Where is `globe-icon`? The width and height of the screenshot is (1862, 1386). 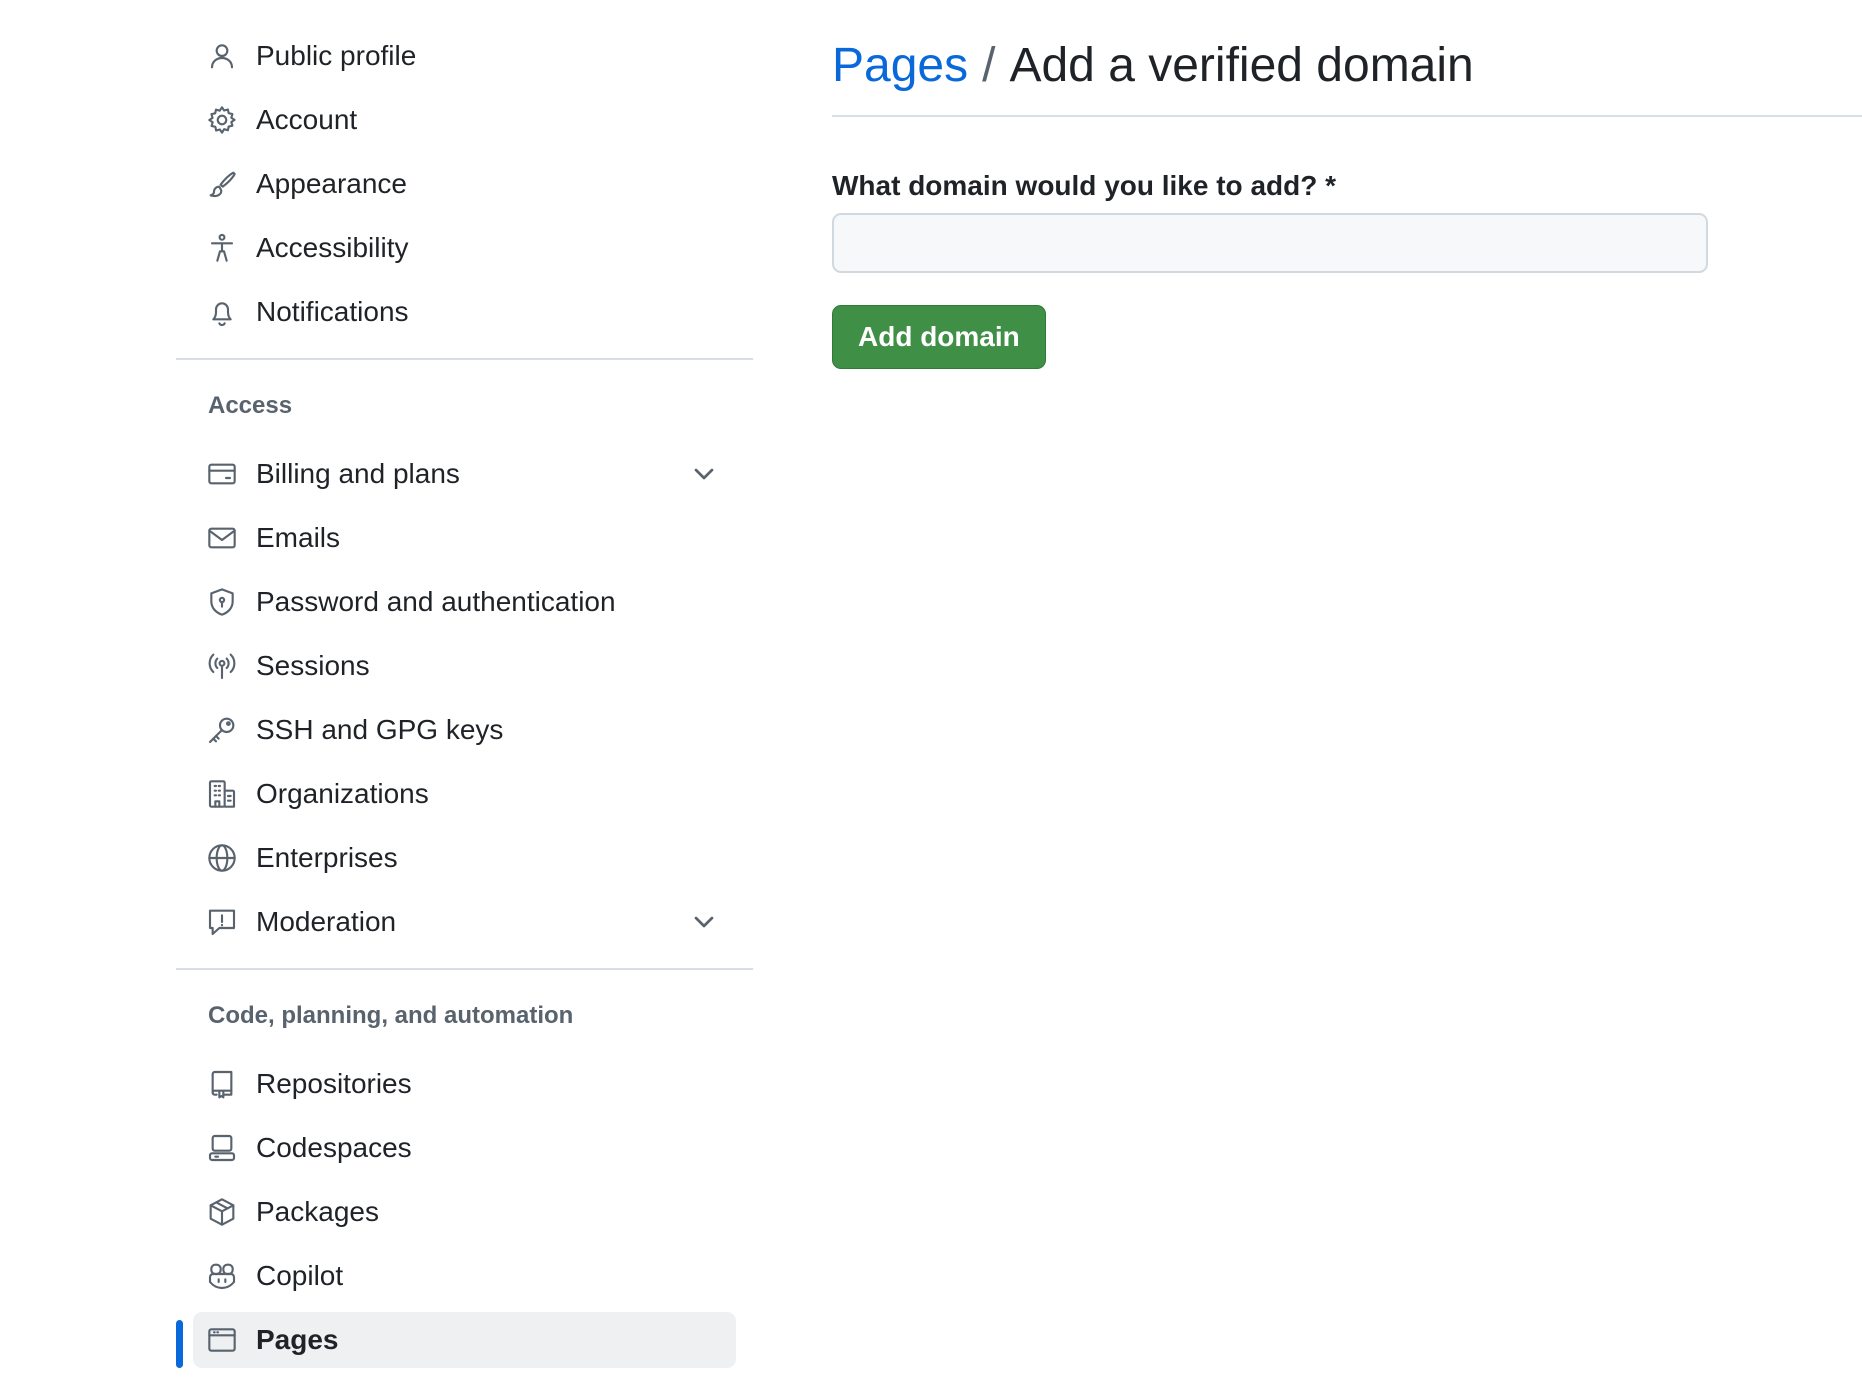
globe-icon is located at coordinates (222, 858).